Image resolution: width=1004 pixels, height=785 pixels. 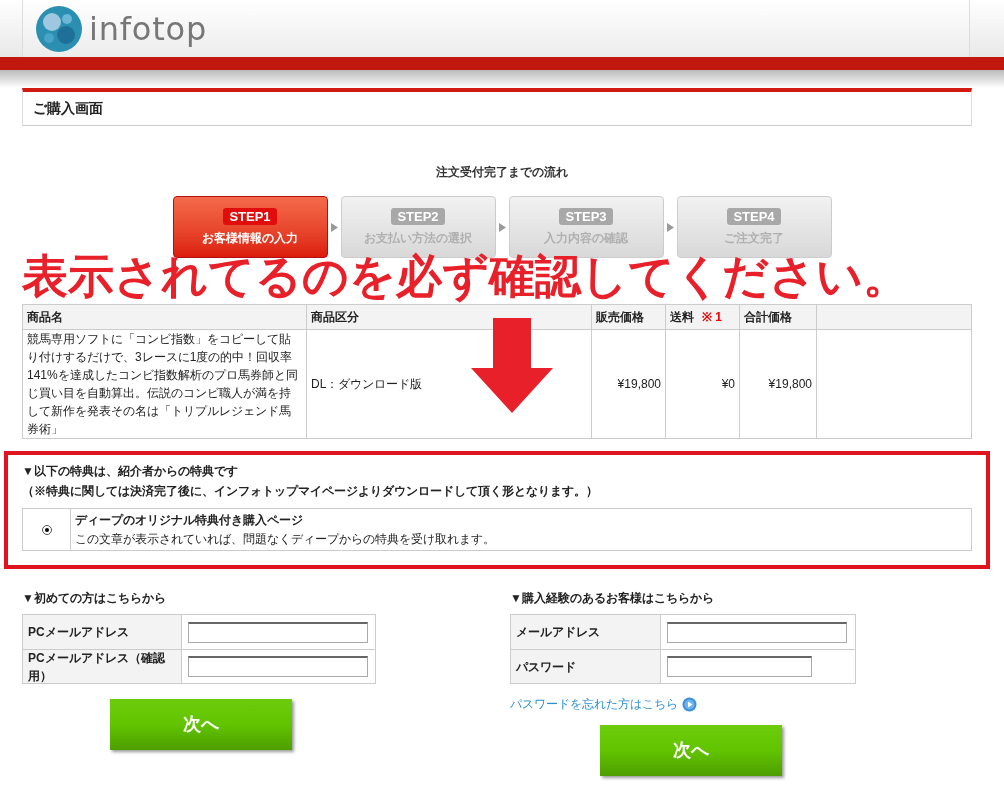 I want to click on section-heading: ▼購入経験のあるお客様はこちらから, so click(x=612, y=598).